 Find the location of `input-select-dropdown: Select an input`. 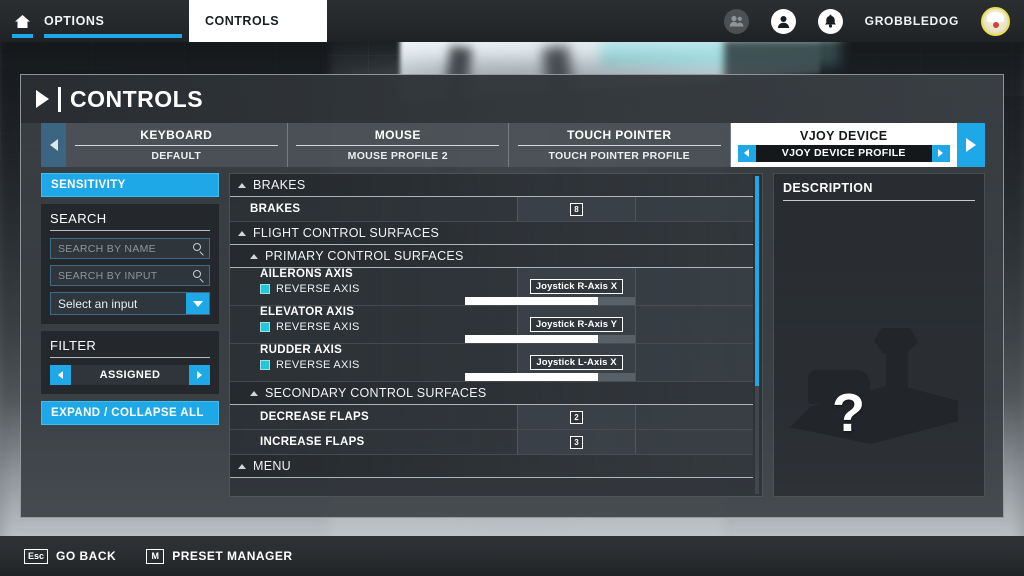

input-select-dropdown: Select an input is located at coordinates (130, 303).